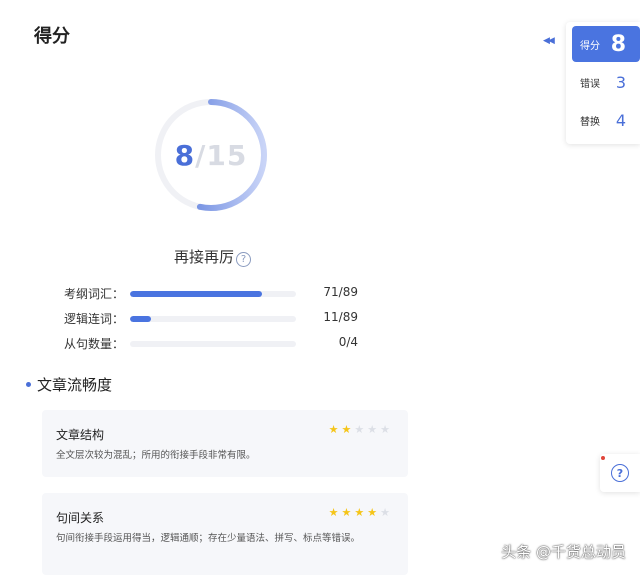  I want to click on side-tab-value: 3, so click(620, 82).